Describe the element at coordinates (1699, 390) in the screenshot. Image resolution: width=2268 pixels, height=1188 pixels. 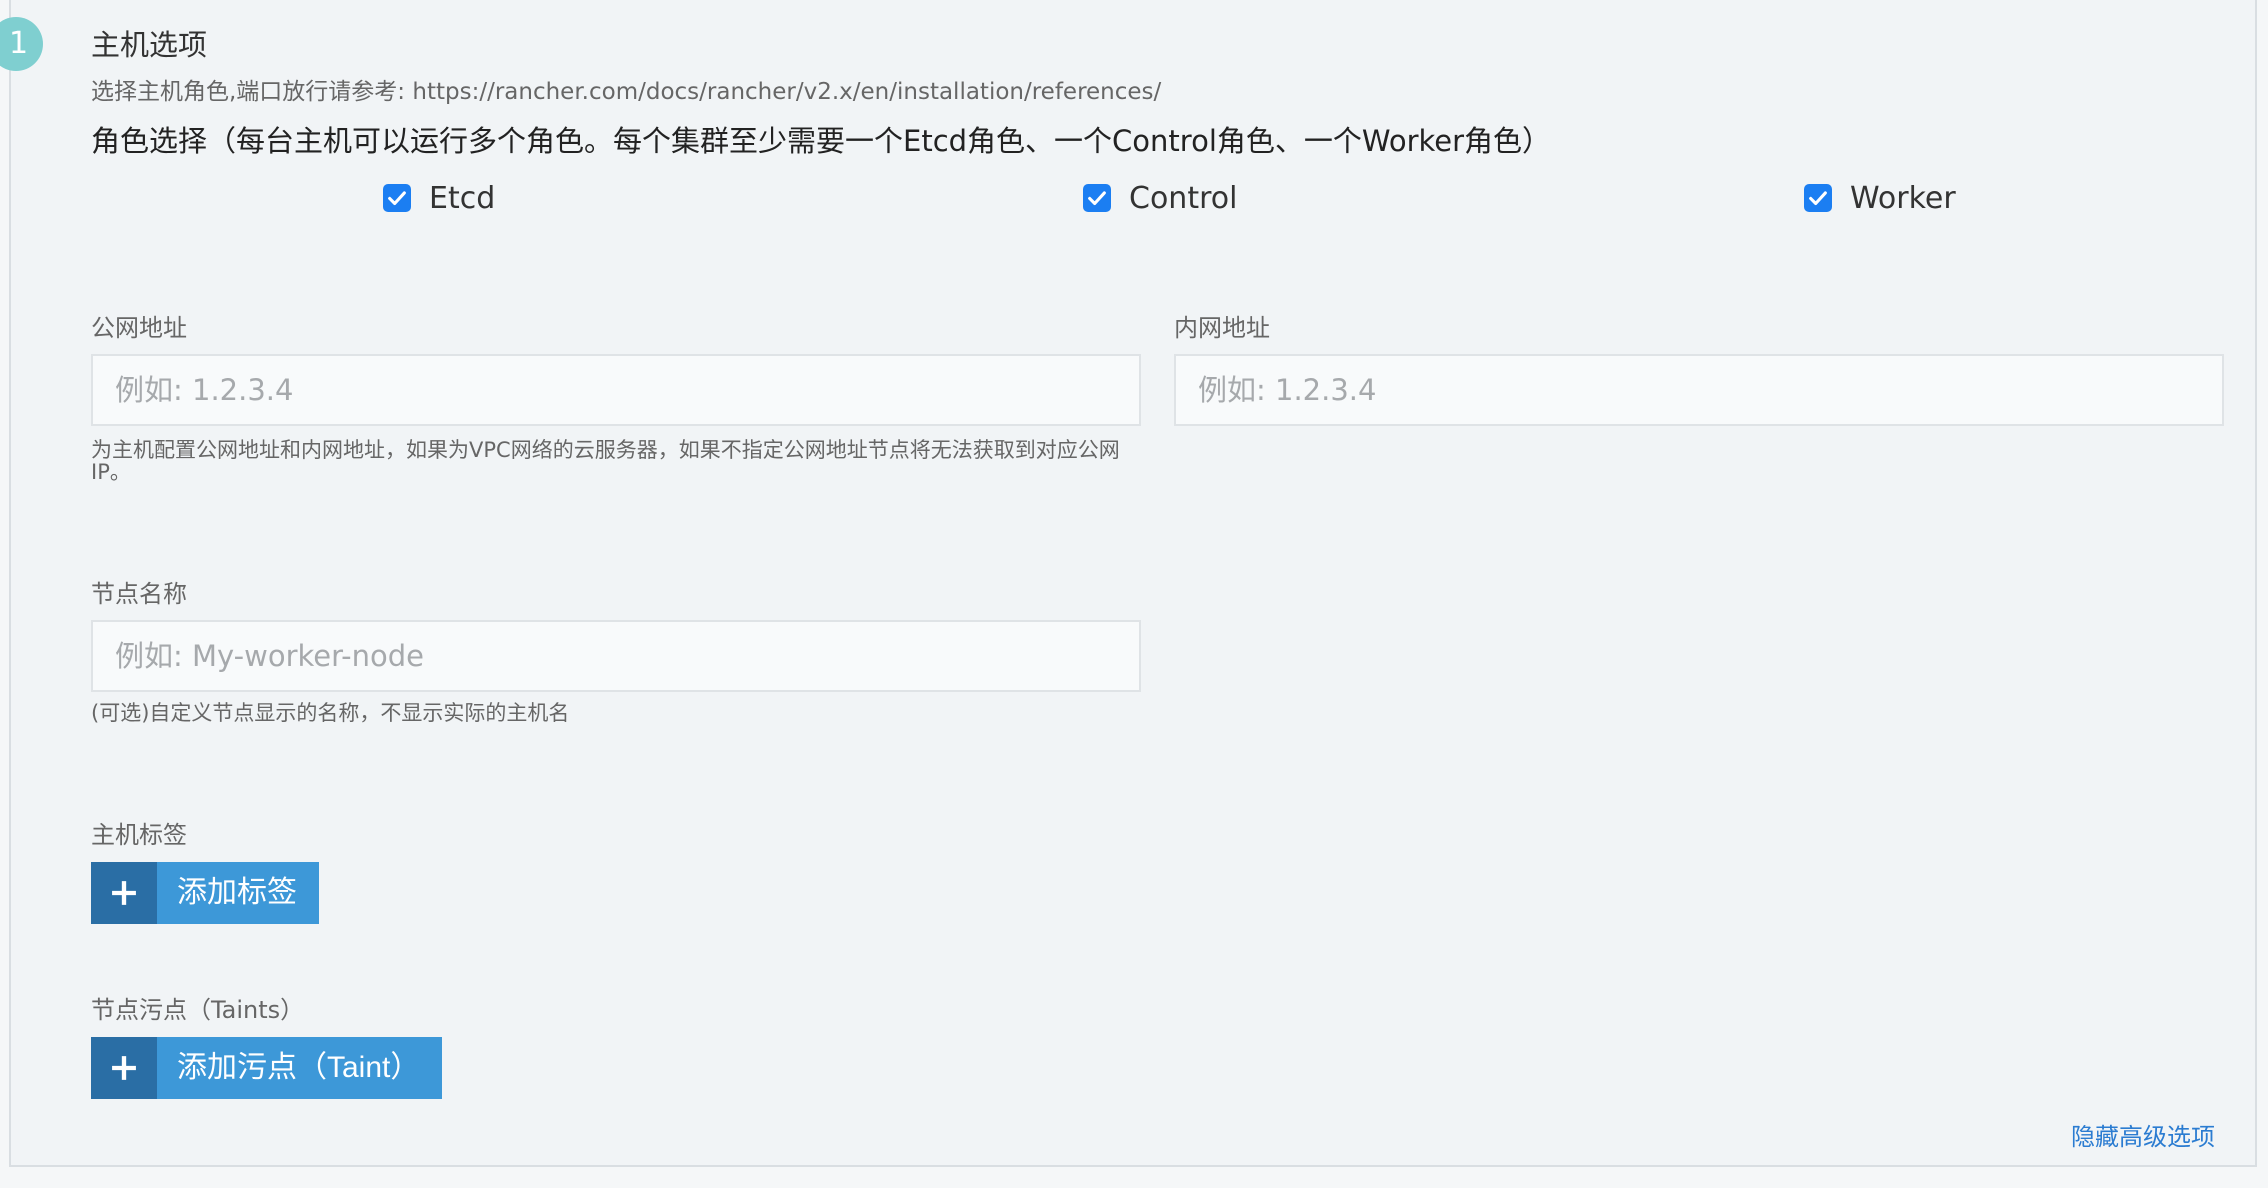
I see `internal-address-input` at that location.